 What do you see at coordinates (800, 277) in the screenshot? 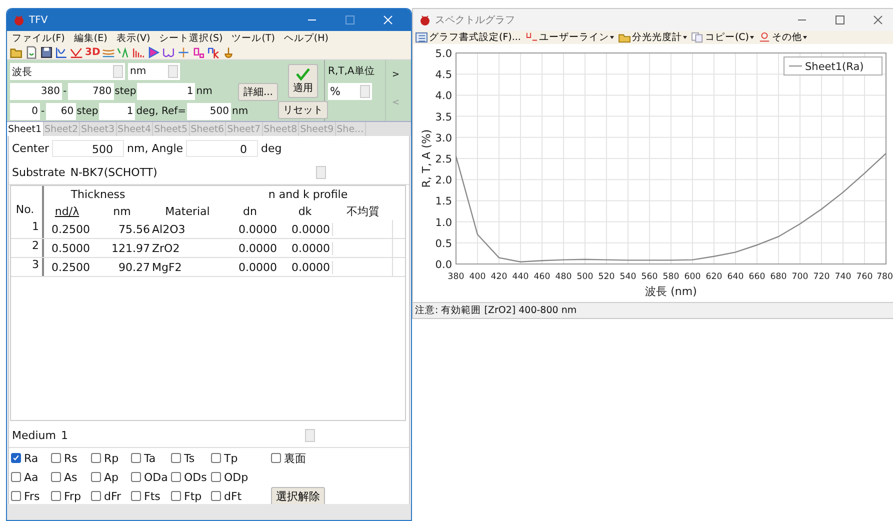
I see `x-tick-label: 700` at bounding box center [800, 277].